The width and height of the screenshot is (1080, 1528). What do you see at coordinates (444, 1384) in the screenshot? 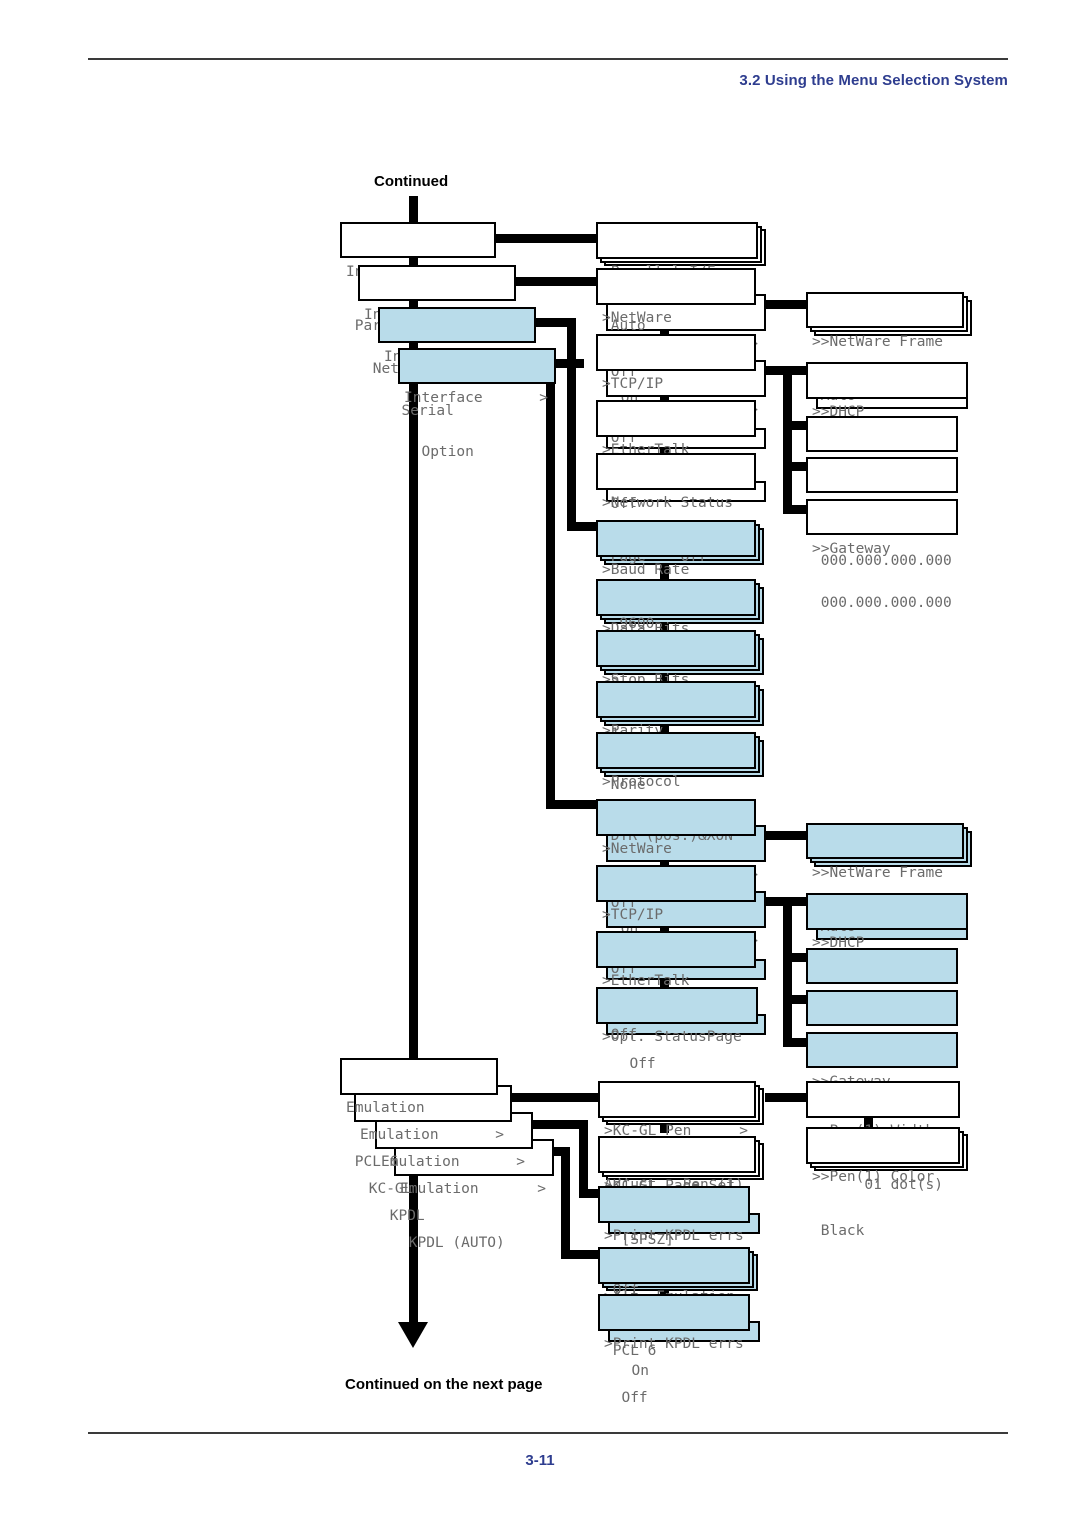
I see `caption-continued-next-page: Continued on the next page` at bounding box center [444, 1384].